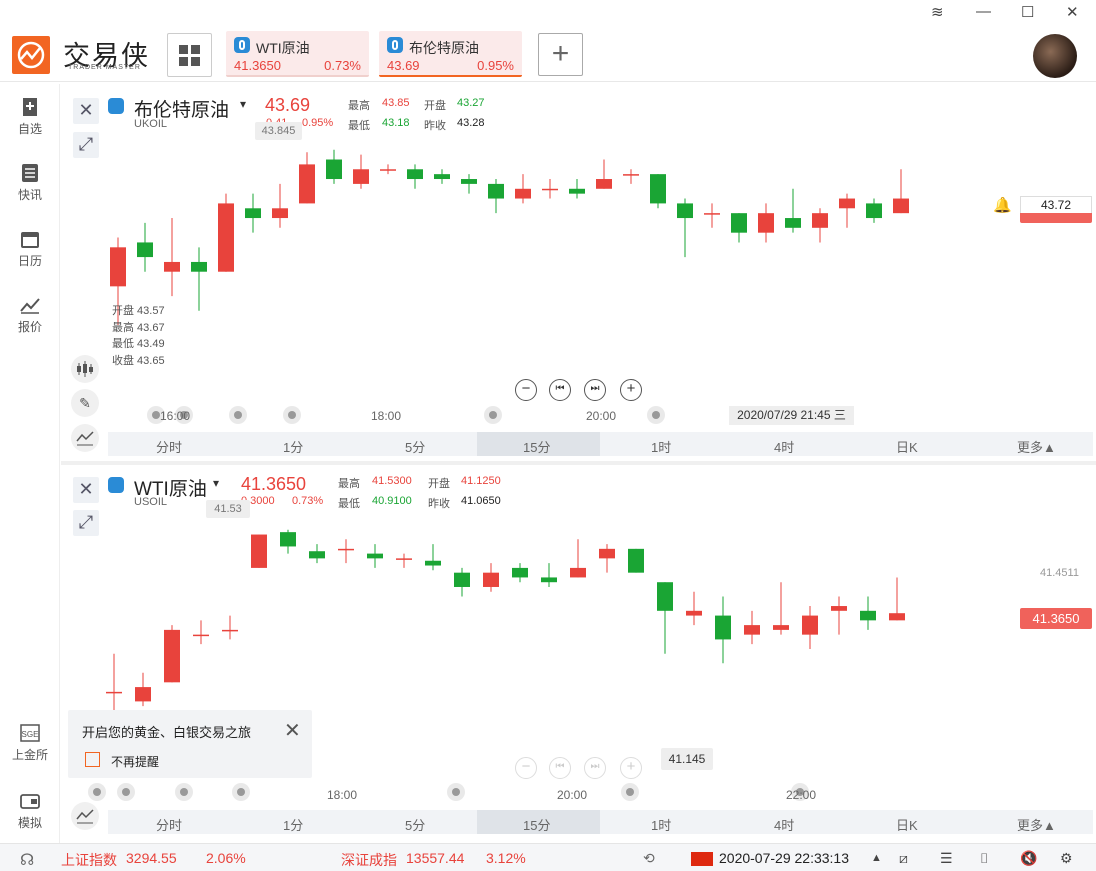  Describe the element at coordinates (1028, 858) in the screenshot. I see `mute-icon: 🔇` at that location.